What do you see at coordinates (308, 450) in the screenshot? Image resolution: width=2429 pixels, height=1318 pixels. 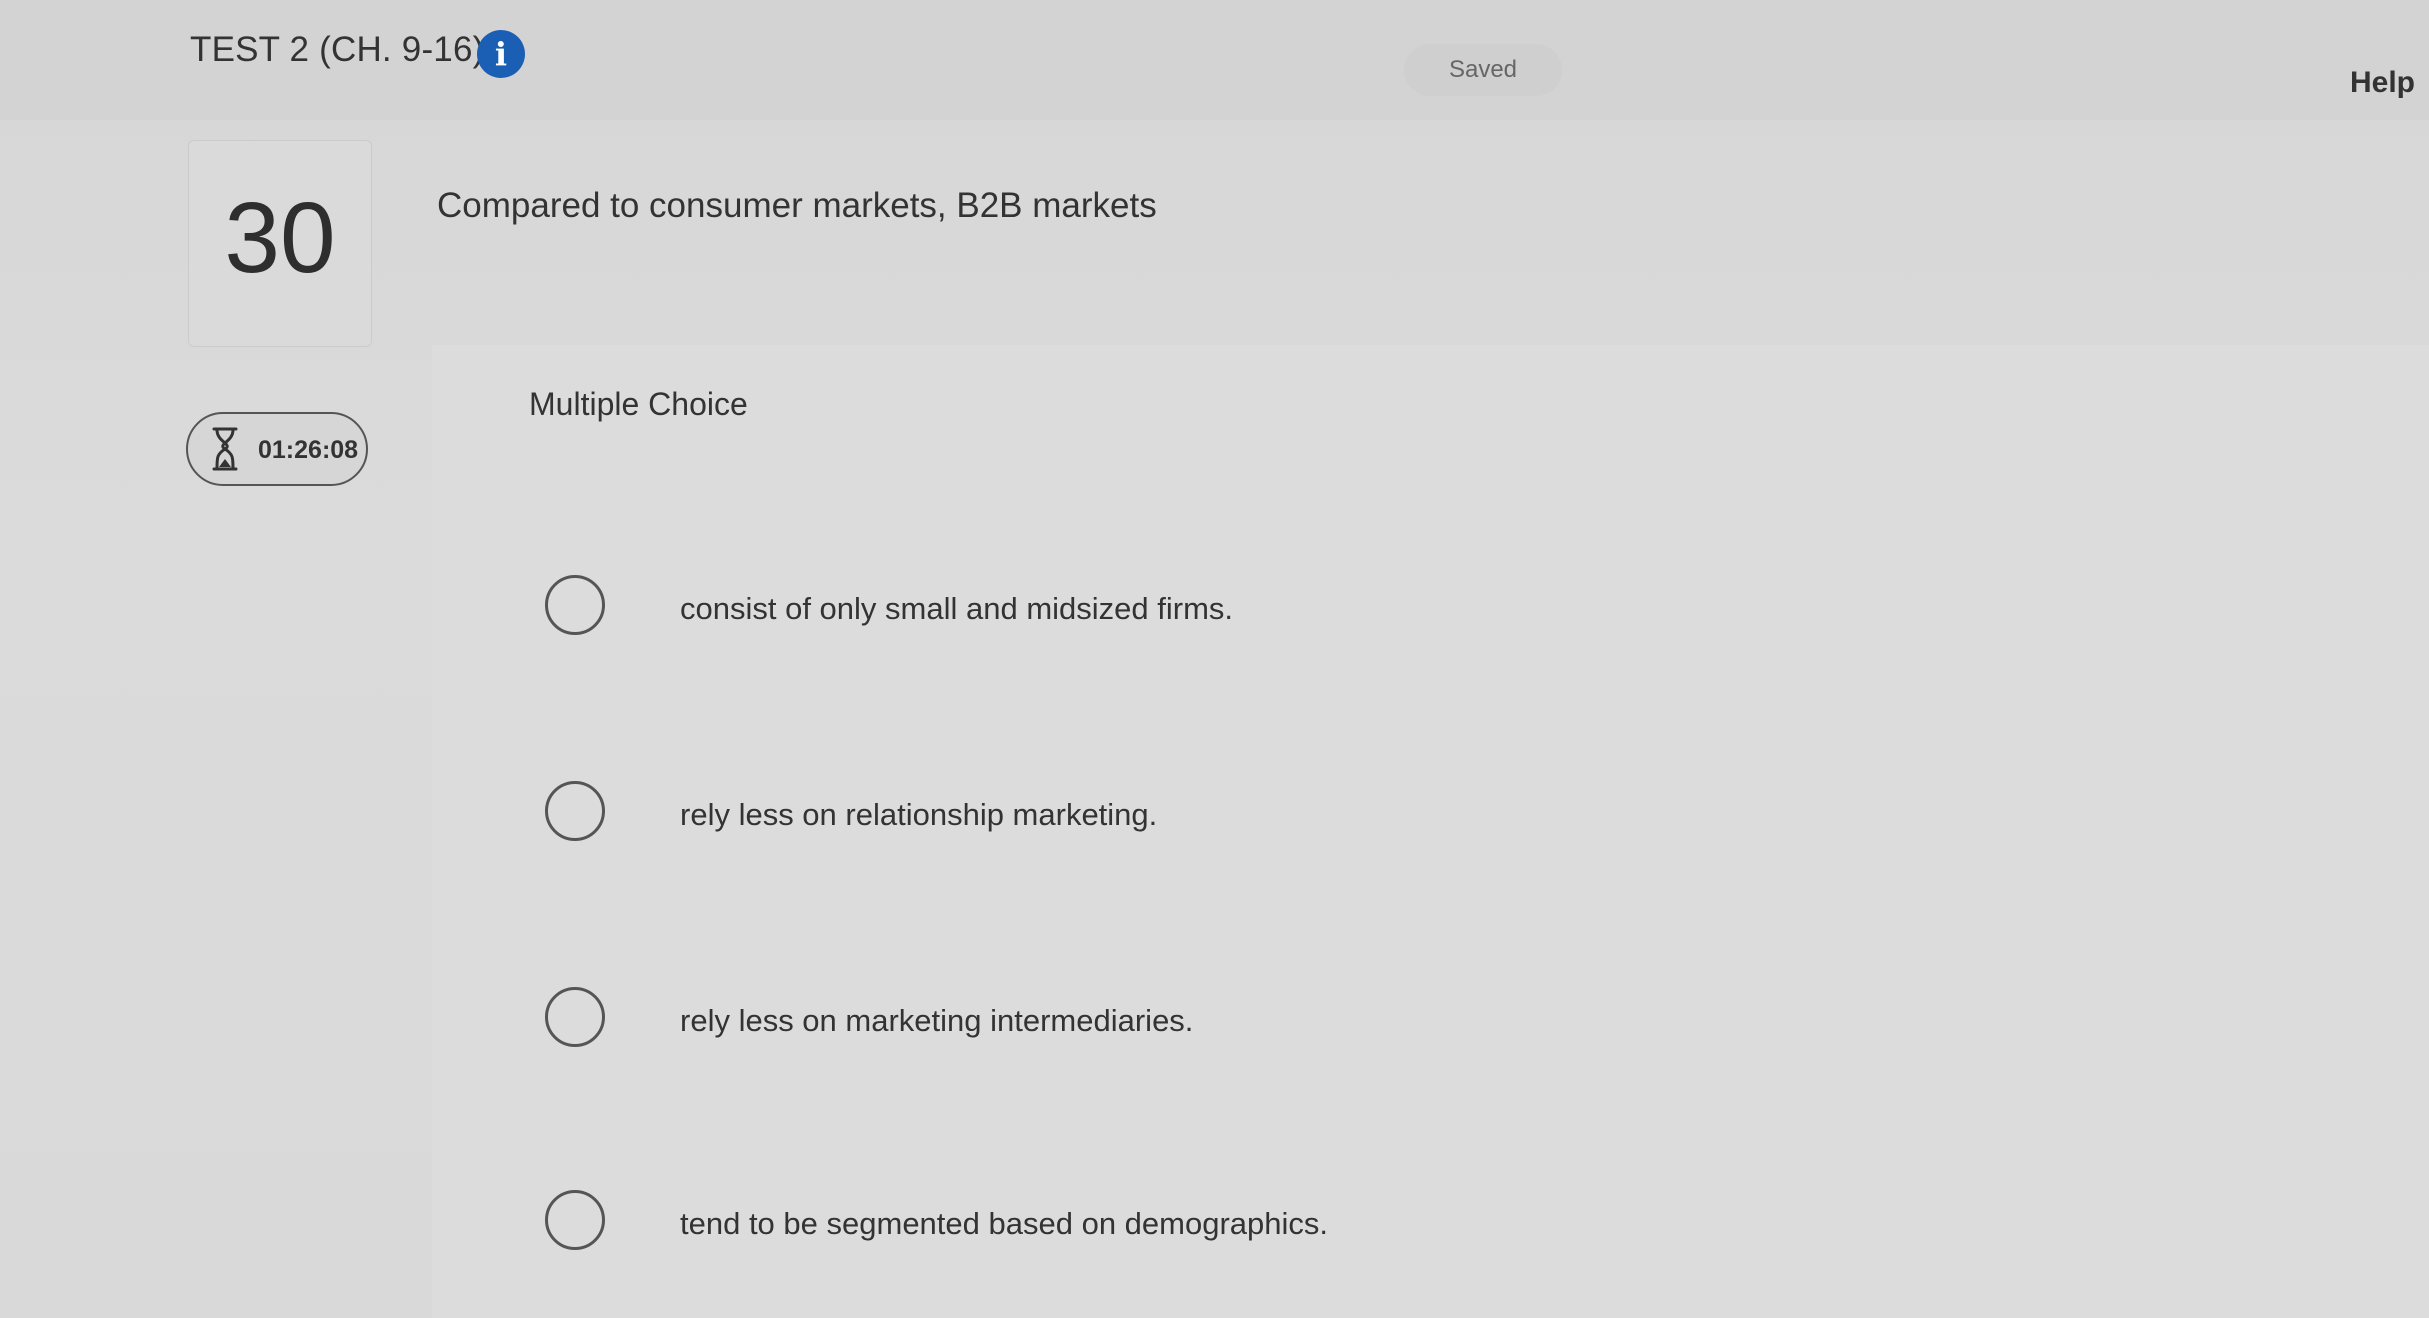 I see `timer-value: 01:26:08` at bounding box center [308, 450].